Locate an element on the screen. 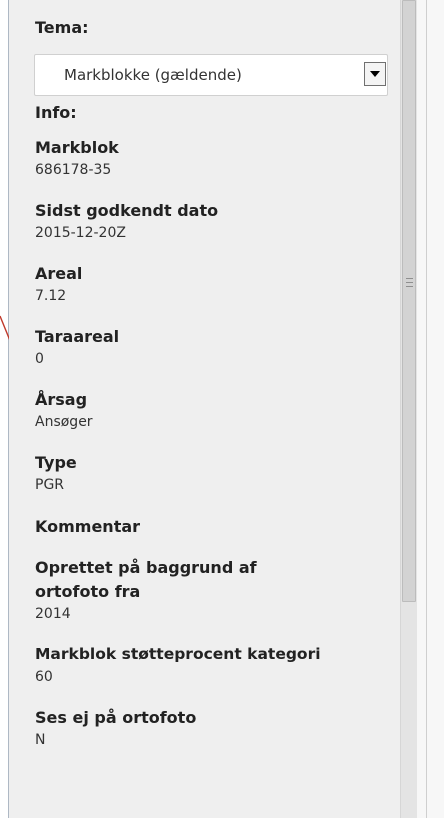 The image size is (444, 818). tema-select-value: Markblokke (gældende) is located at coordinates (153, 75).